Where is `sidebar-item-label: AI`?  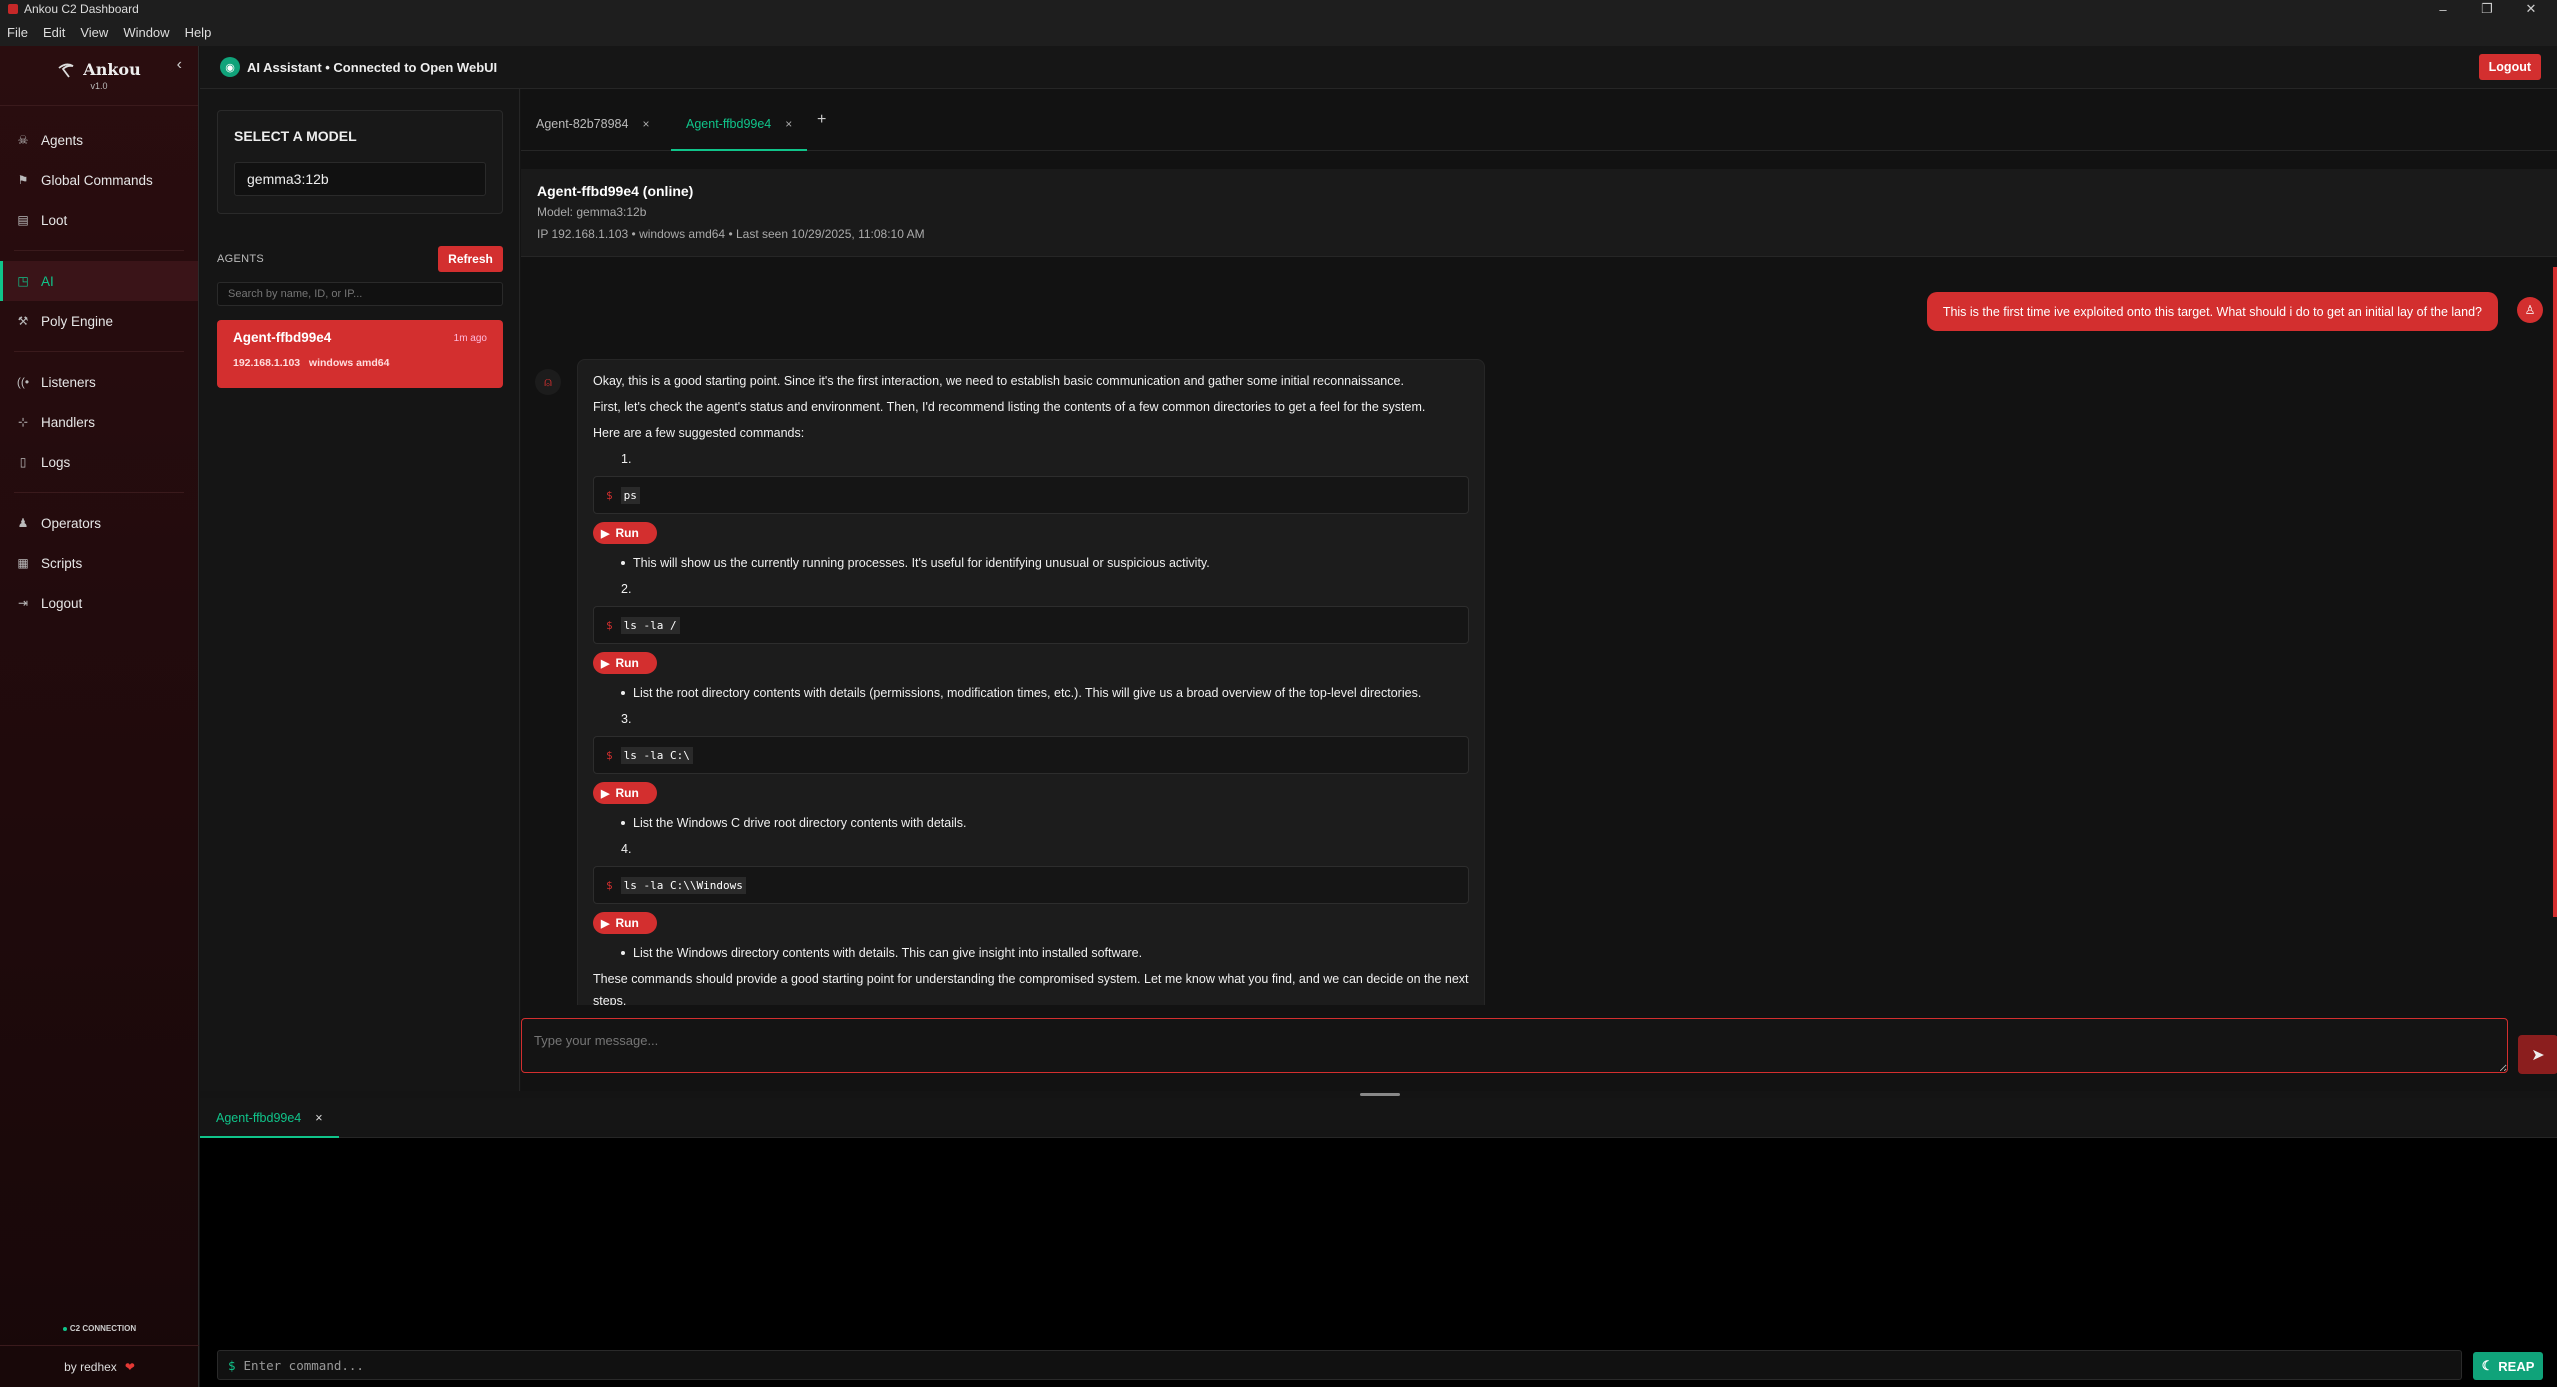 sidebar-item-label: AI is located at coordinates (47, 281).